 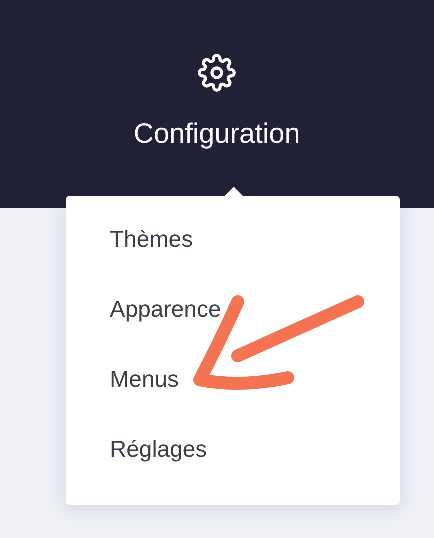 I want to click on menu-item: Thèmes, so click(x=152, y=239).